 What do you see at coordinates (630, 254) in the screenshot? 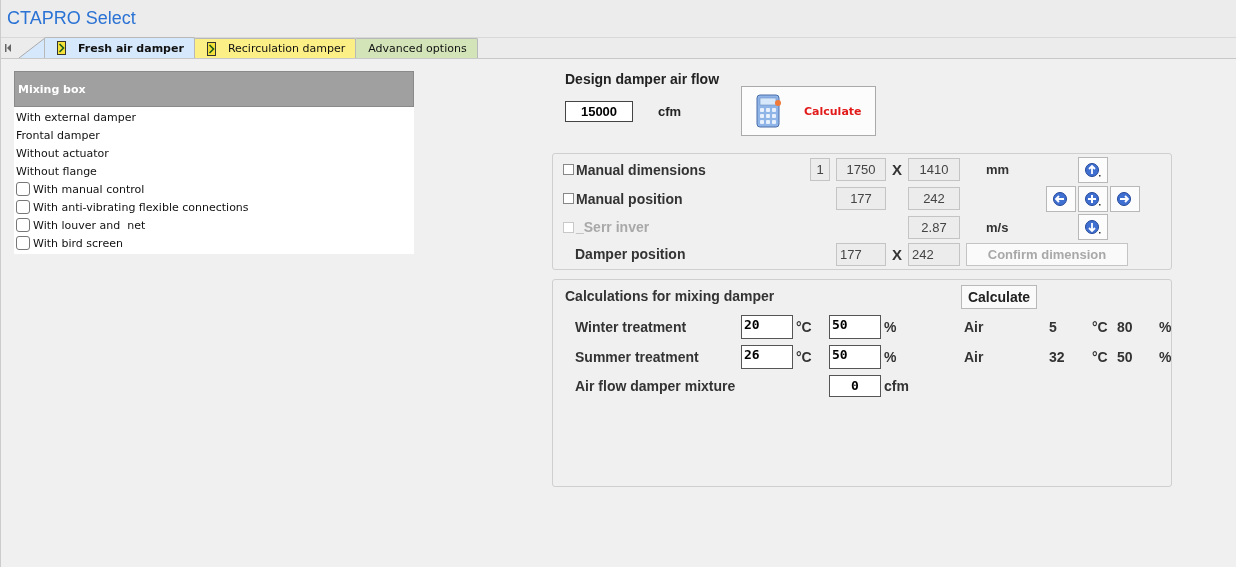
I see `field-label: Damper position` at bounding box center [630, 254].